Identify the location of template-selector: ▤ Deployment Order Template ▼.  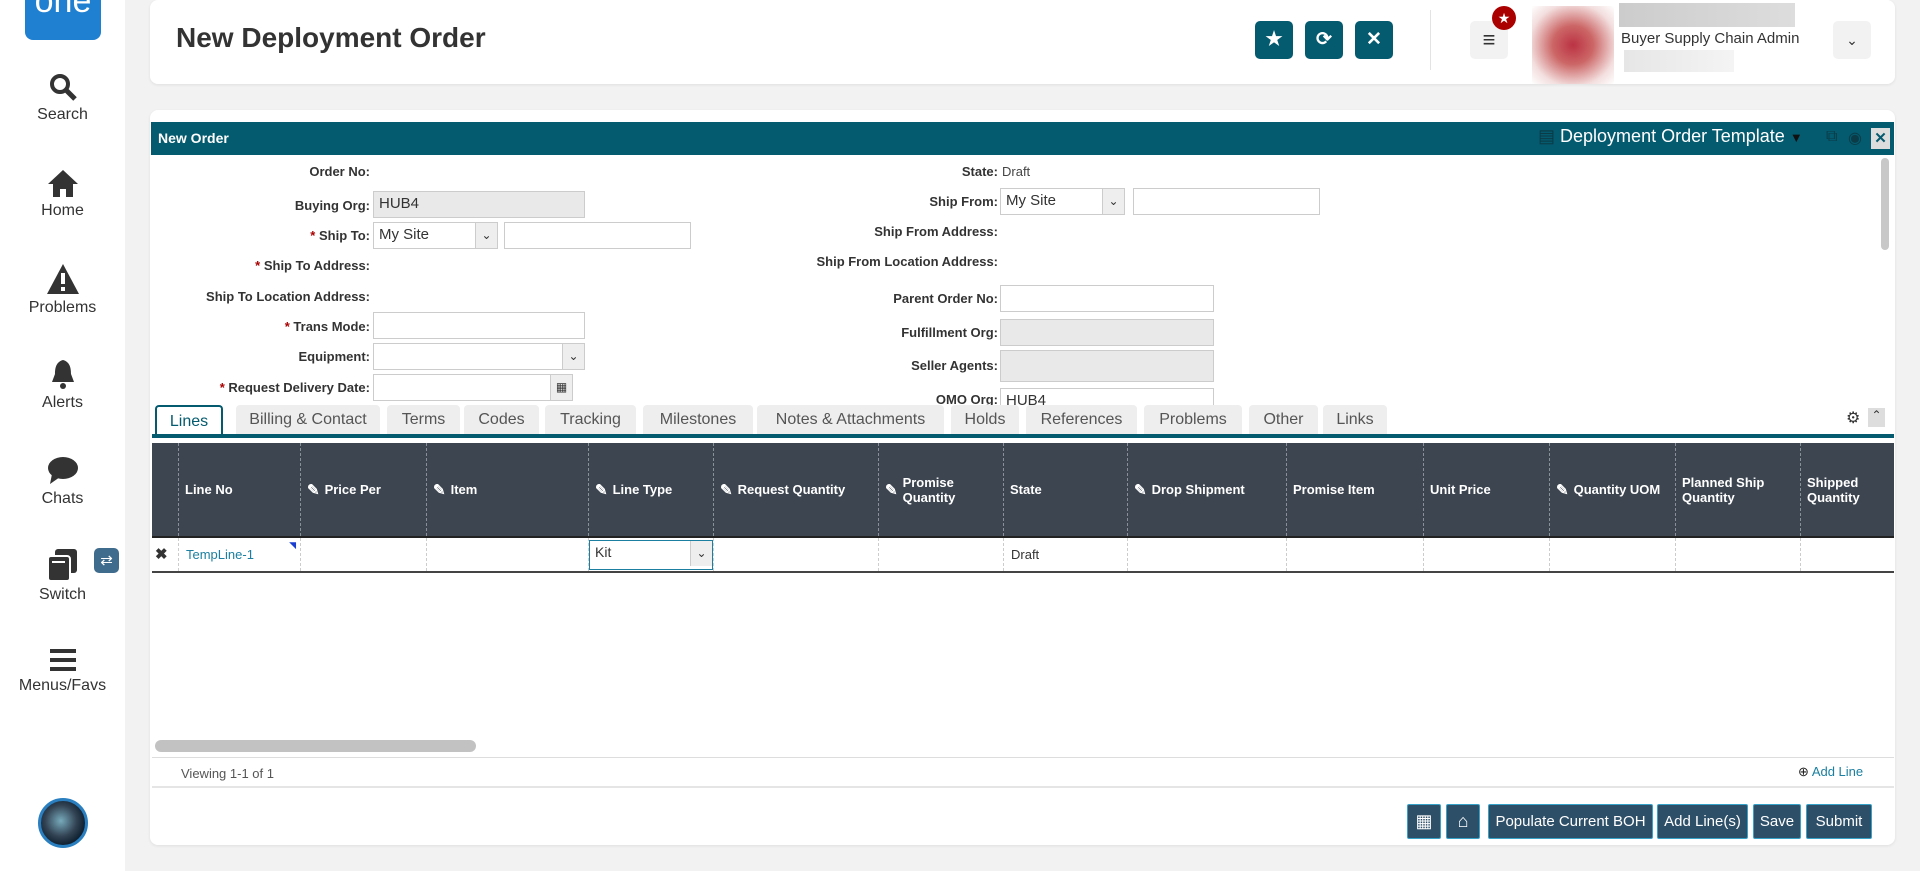
(1670, 136).